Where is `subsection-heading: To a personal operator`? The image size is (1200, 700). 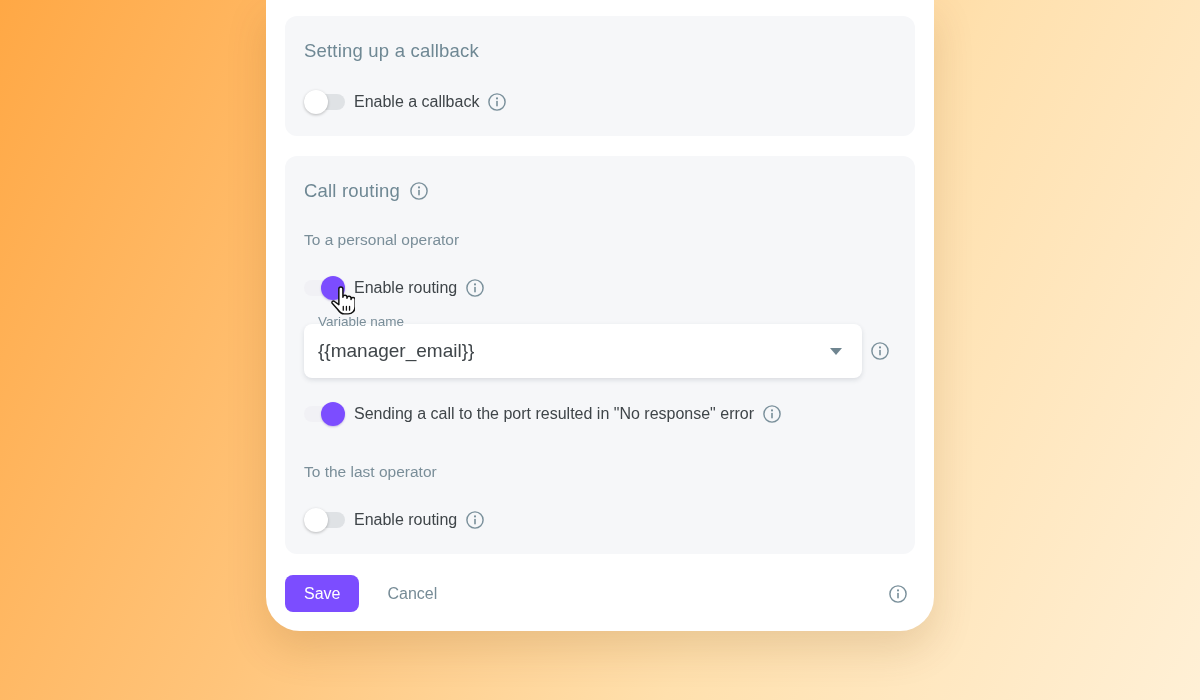 subsection-heading: To a personal operator is located at coordinates (382, 240).